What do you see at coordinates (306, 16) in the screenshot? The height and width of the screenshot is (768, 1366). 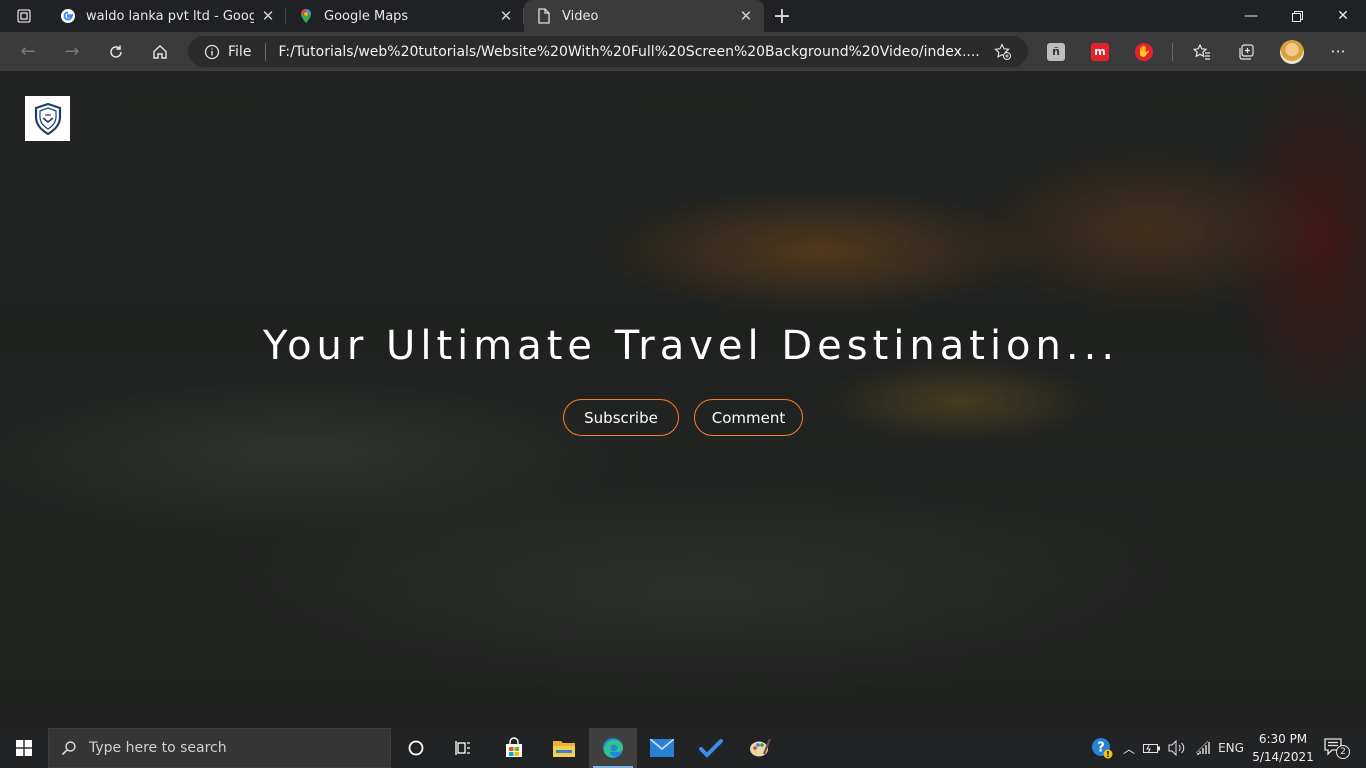 I see `maps-pin-icon` at bounding box center [306, 16].